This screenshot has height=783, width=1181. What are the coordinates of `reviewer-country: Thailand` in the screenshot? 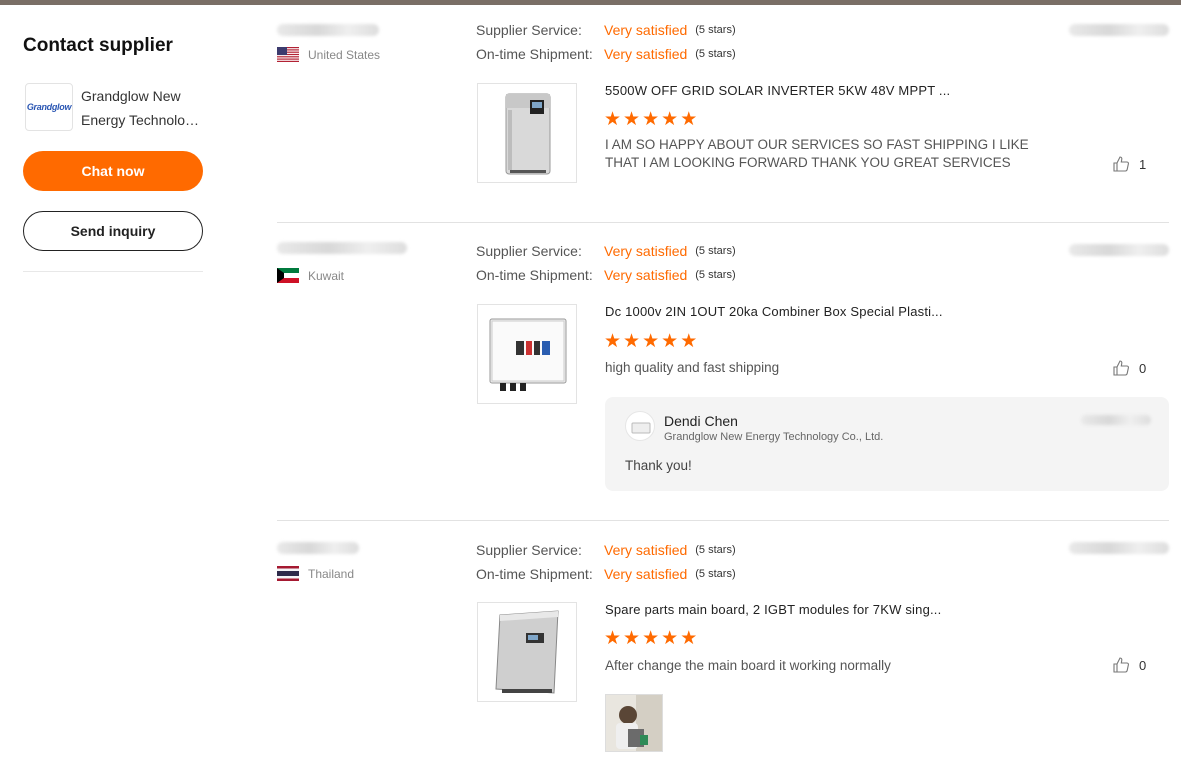 It's located at (315, 573).